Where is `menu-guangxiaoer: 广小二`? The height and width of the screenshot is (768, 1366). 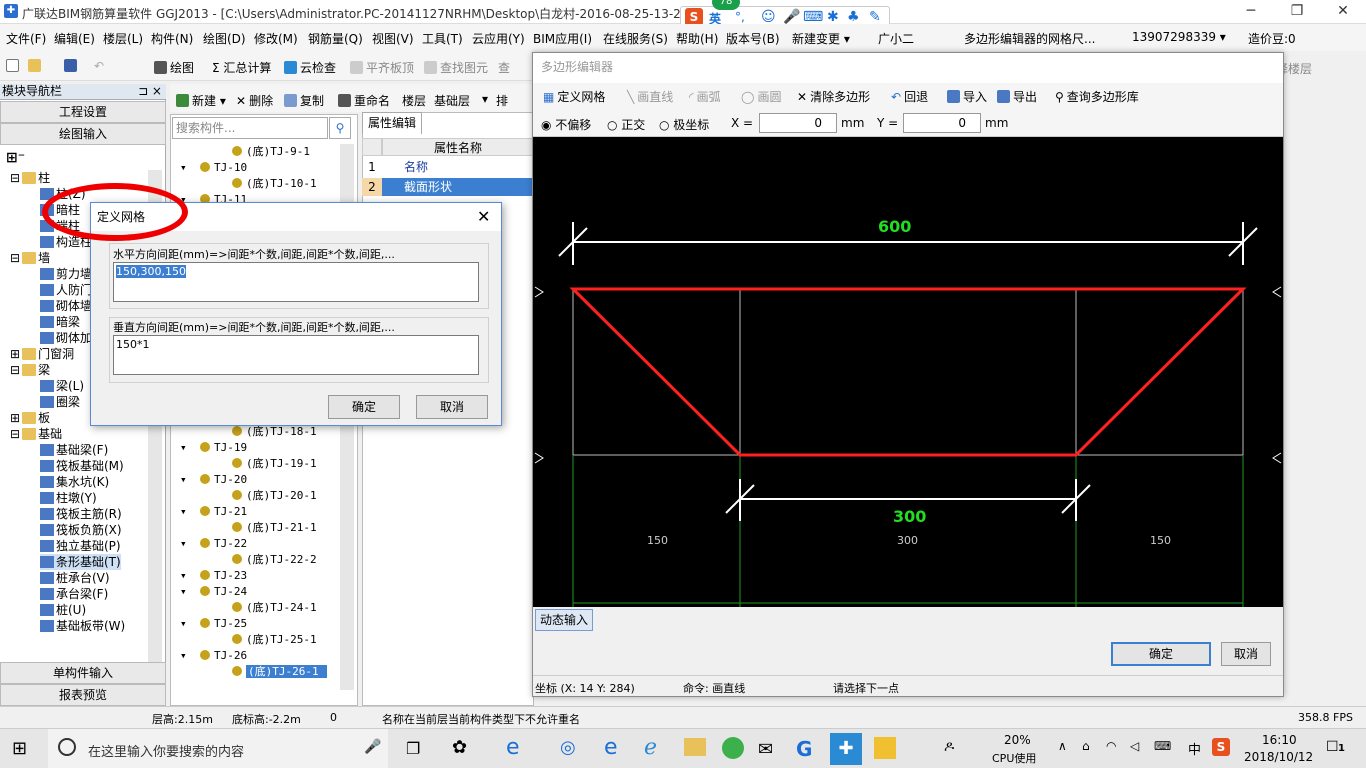
menu-guangxiaoer: 广小二 is located at coordinates (896, 38).